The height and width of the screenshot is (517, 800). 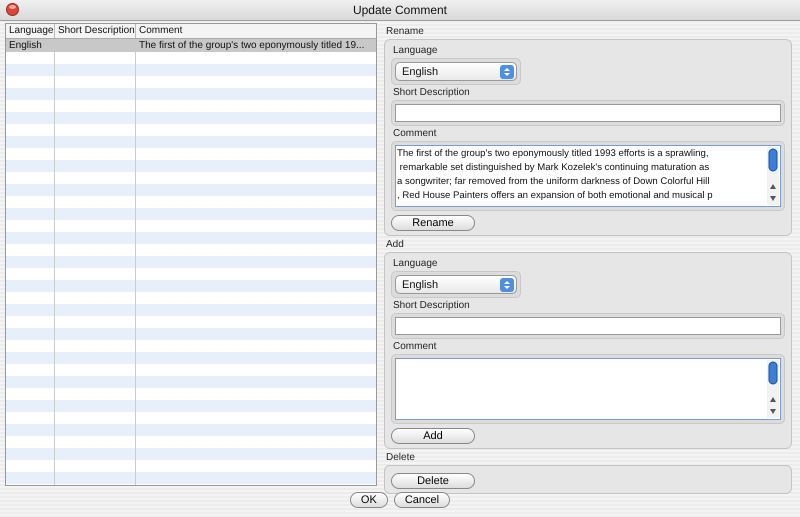 I want to click on column-header: Language, so click(x=30, y=31).